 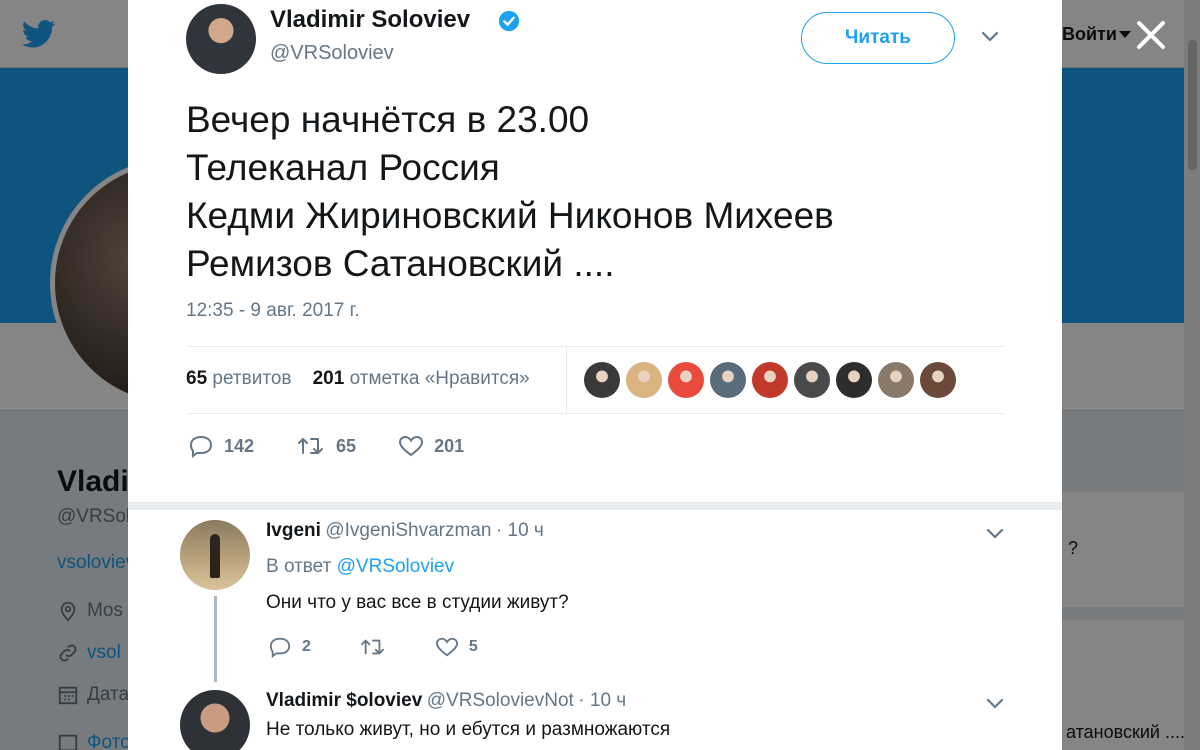 I want to click on retweet-count: 65, so click(x=346, y=445).